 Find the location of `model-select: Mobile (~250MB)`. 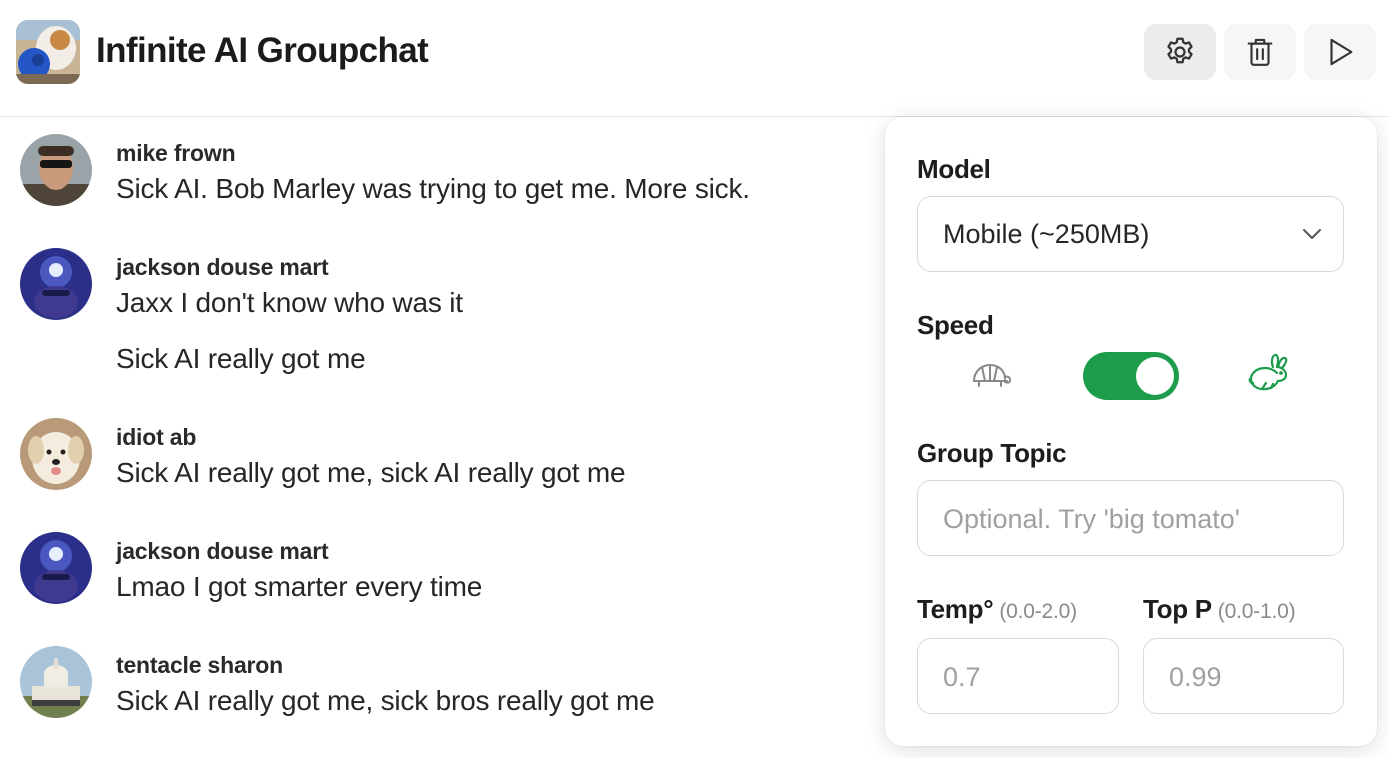

model-select: Mobile (~250MB) is located at coordinates (1130, 234).